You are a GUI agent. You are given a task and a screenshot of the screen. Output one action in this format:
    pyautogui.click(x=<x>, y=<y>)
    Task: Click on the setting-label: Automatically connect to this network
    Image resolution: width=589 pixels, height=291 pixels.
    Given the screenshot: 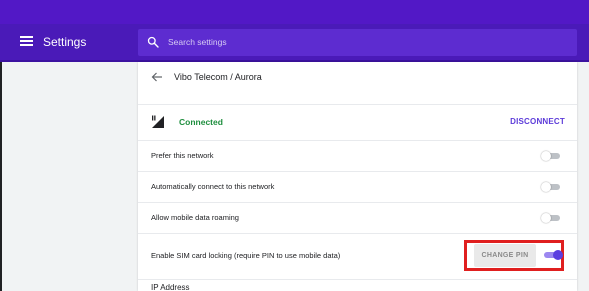 What is the action you would take?
    pyautogui.click(x=213, y=186)
    